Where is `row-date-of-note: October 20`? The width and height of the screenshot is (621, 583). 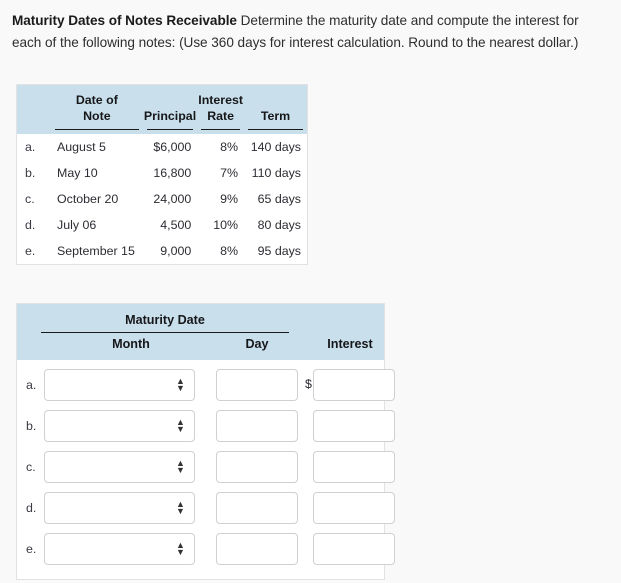
row-date-of-note: October 20 is located at coordinates (88, 199).